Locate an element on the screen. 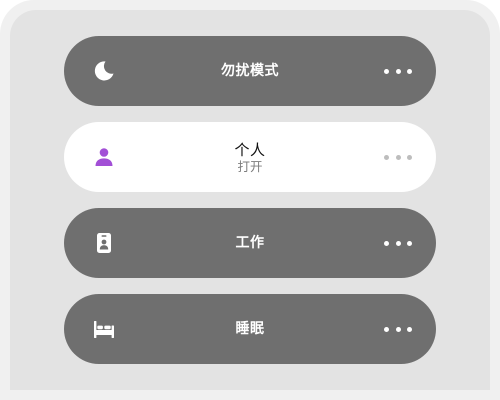  id-badge-icon is located at coordinates (104, 243).